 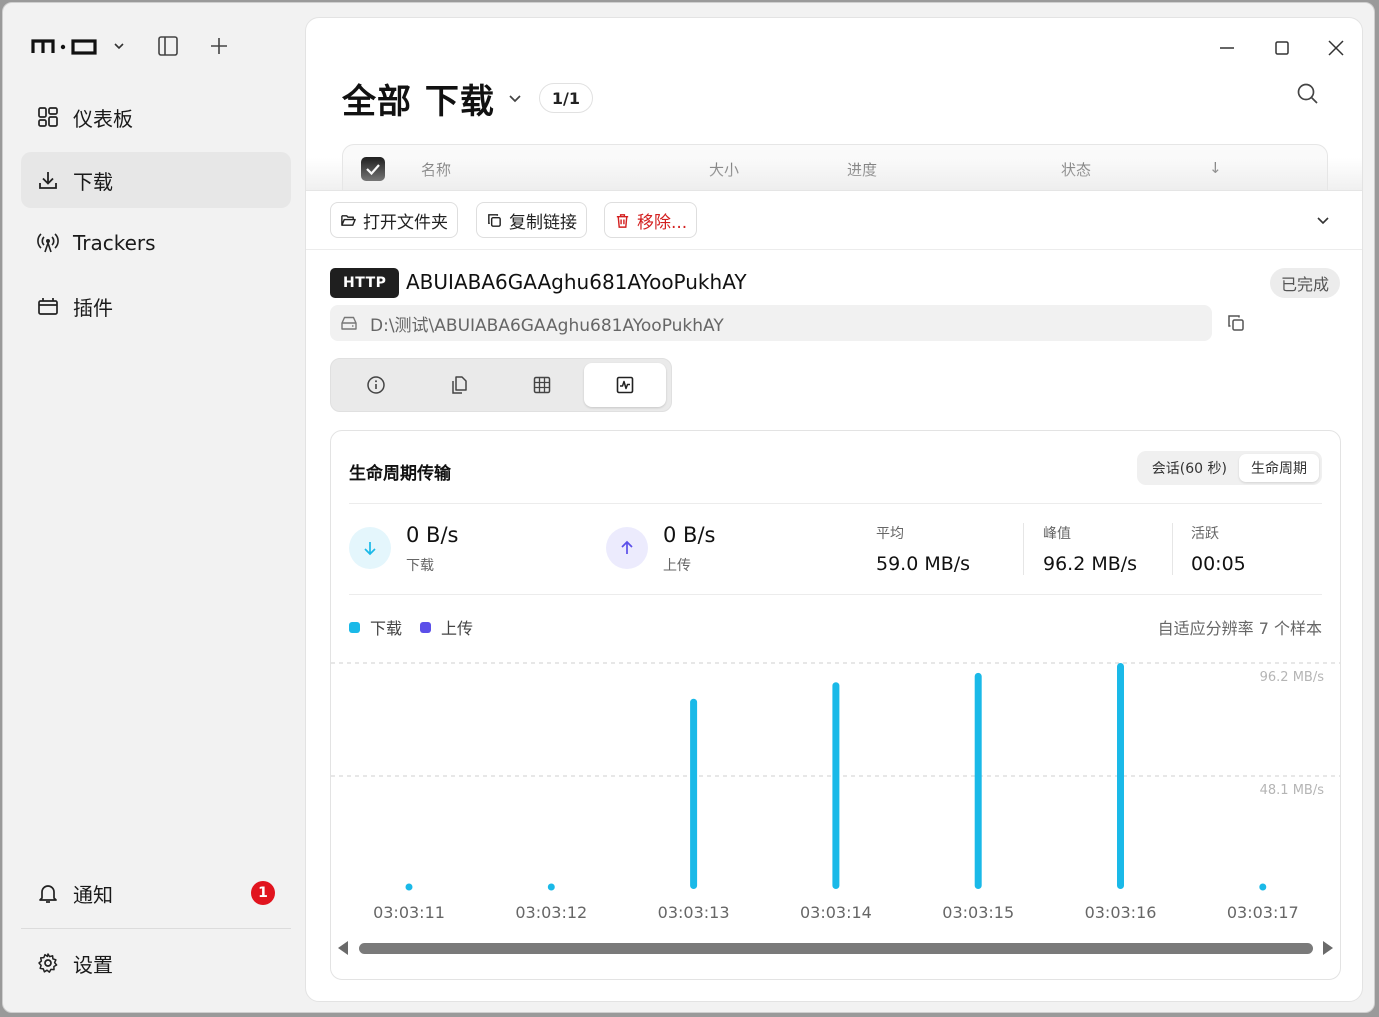 I want to click on x-tick-label: 03:03:12, so click(x=551, y=912).